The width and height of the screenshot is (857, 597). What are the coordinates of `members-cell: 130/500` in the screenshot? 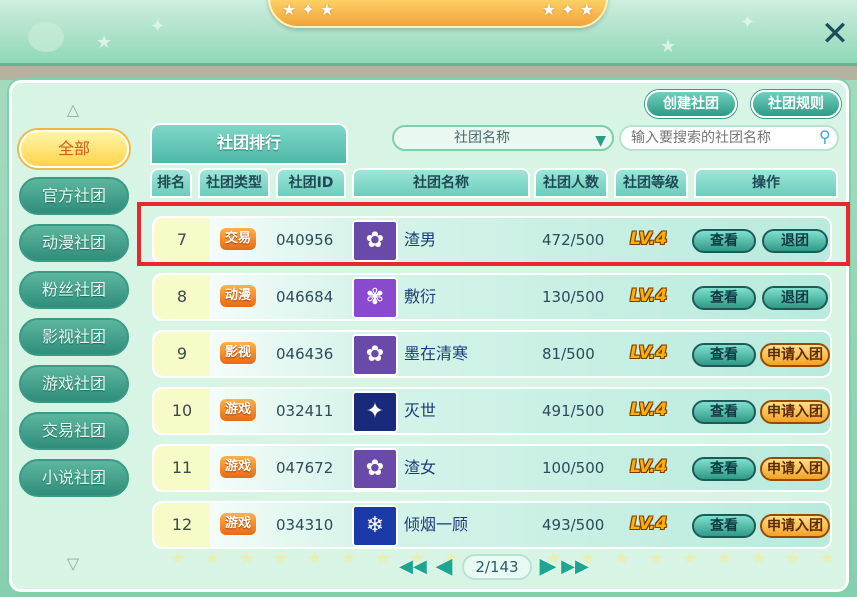 It's located at (573, 297).